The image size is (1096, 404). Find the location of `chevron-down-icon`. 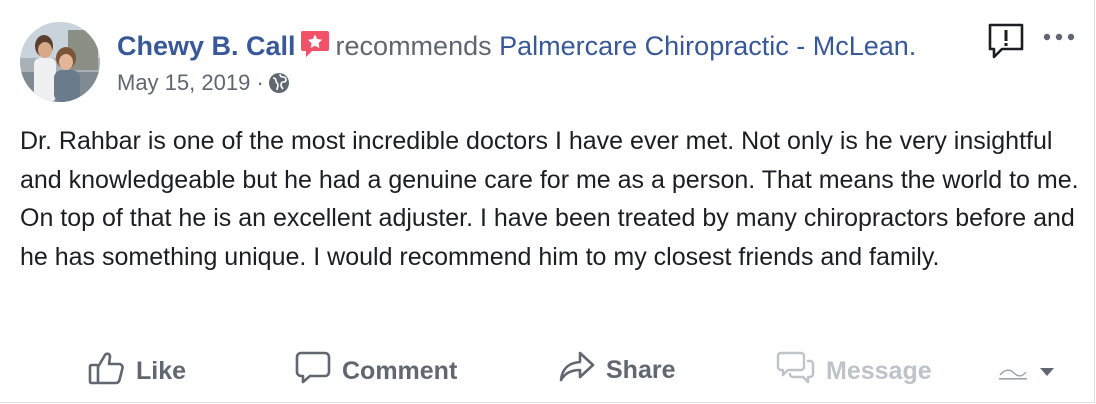

chevron-down-icon is located at coordinates (1052, 370).